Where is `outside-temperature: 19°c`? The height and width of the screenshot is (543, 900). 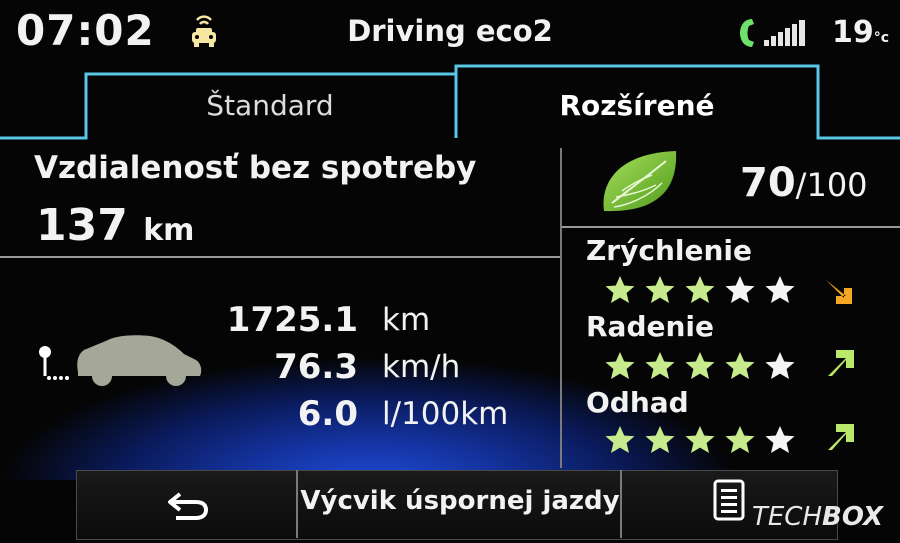 outside-temperature: 19°c is located at coordinates (860, 32).